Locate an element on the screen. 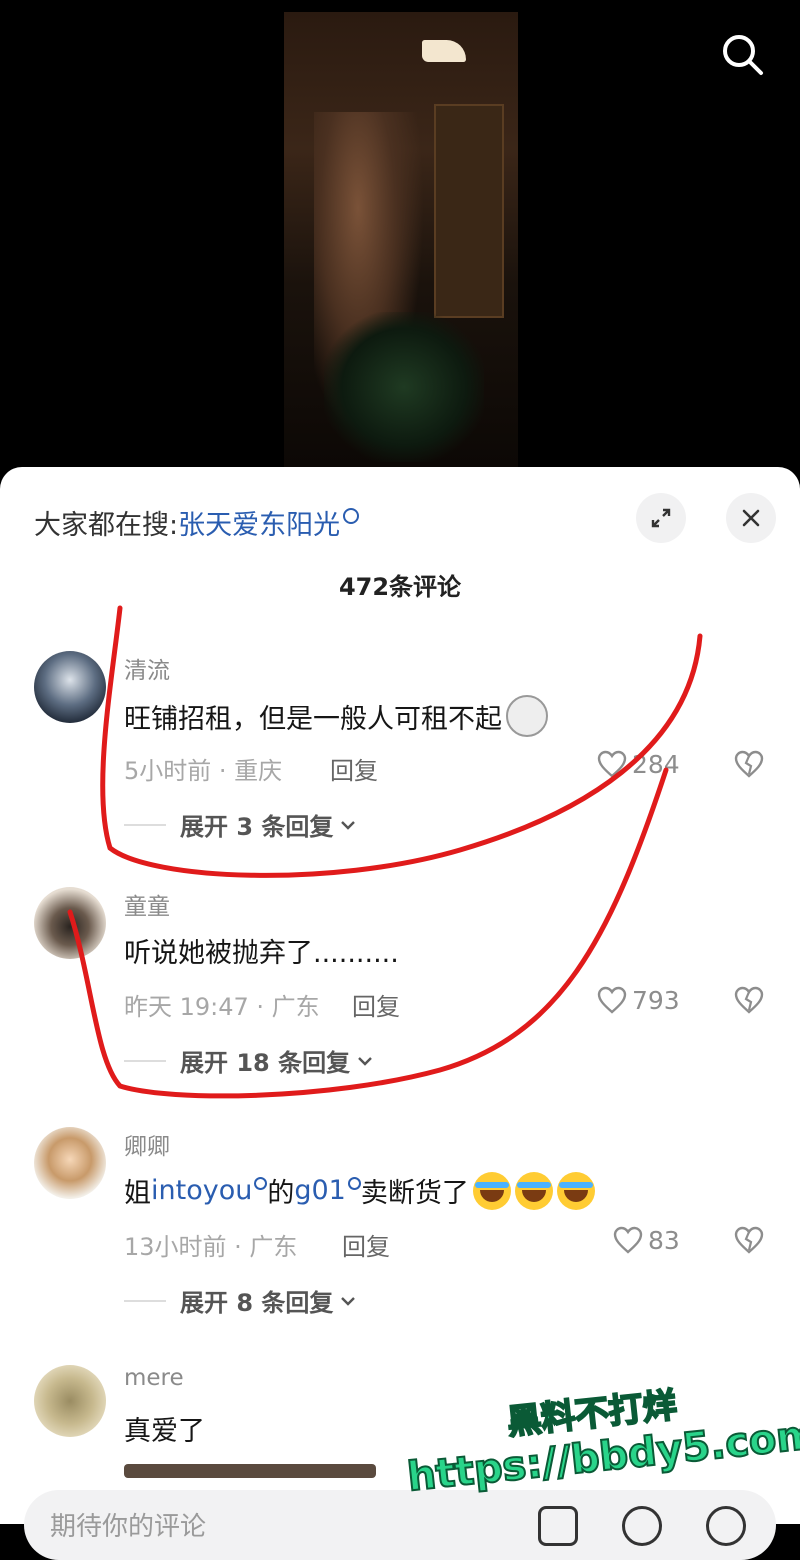  background-window is located at coordinates (469, 211).